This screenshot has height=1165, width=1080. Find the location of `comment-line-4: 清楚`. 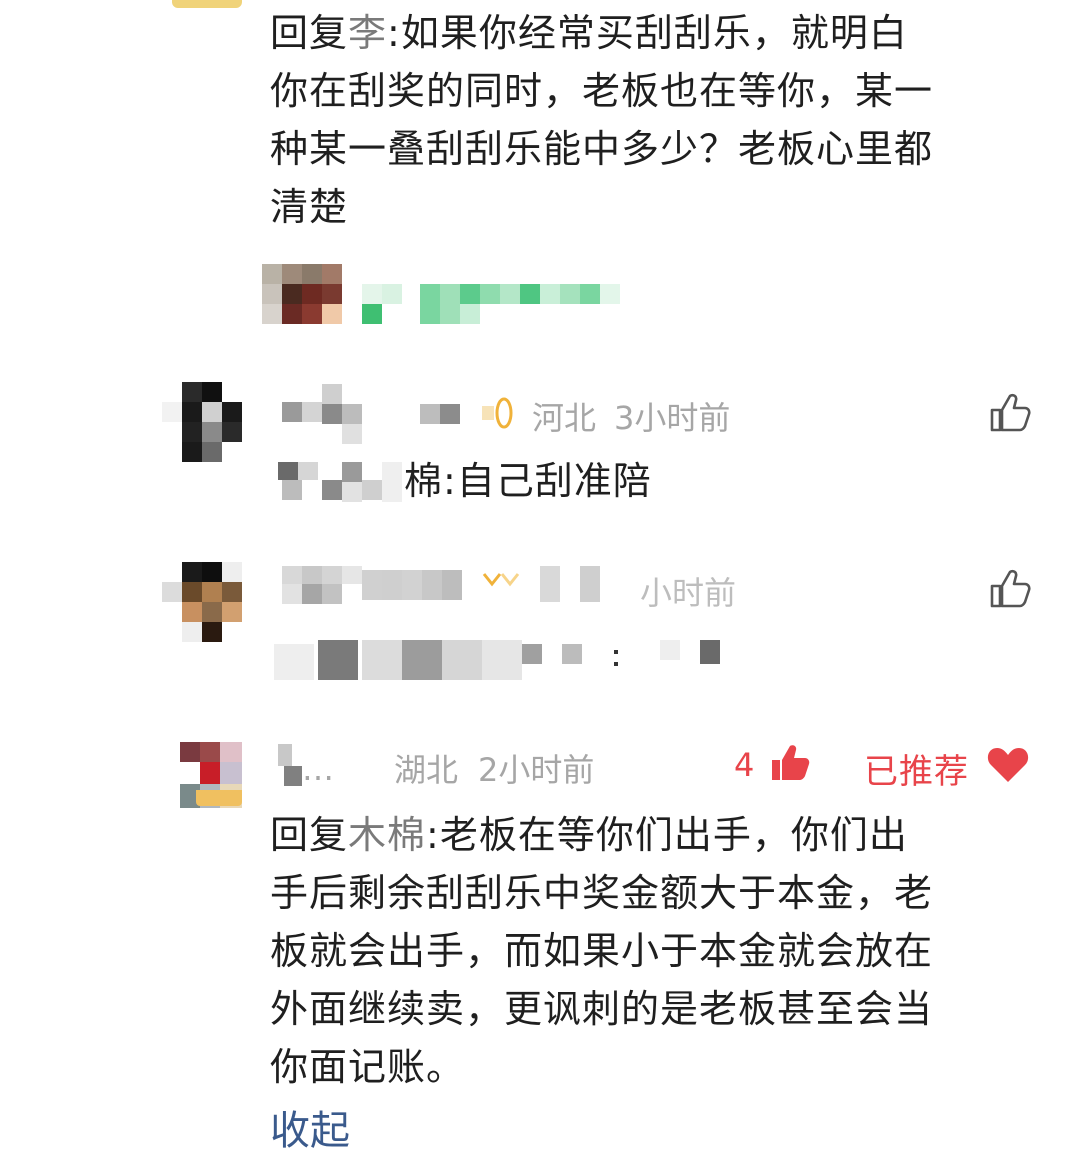

comment-line-4: 清楚 is located at coordinates (309, 207).